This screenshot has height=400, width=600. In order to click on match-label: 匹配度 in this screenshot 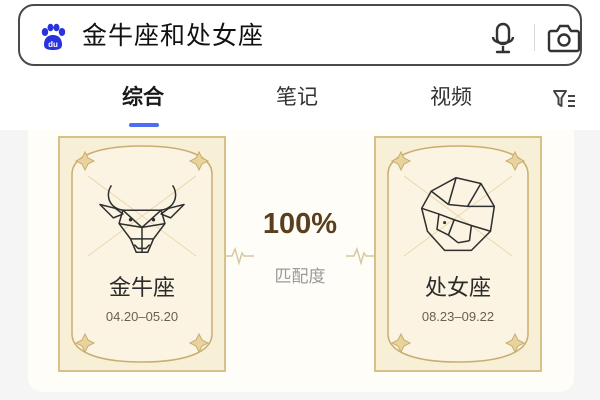, I will do `click(300, 277)`.